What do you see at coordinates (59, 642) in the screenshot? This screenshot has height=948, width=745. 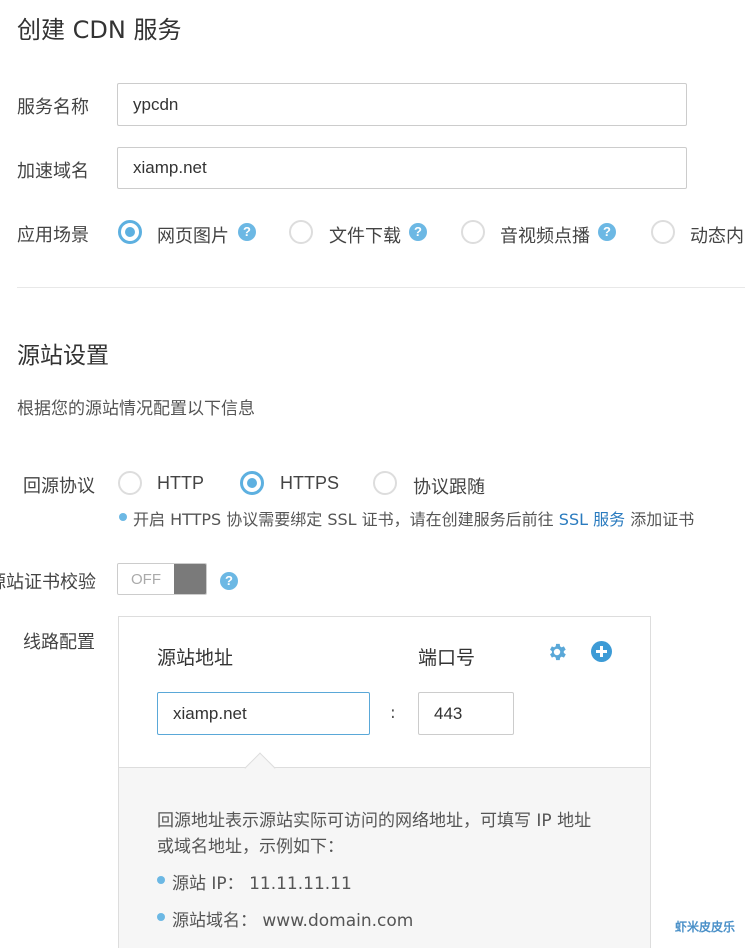 I see `line-config-label: 线路配置` at bounding box center [59, 642].